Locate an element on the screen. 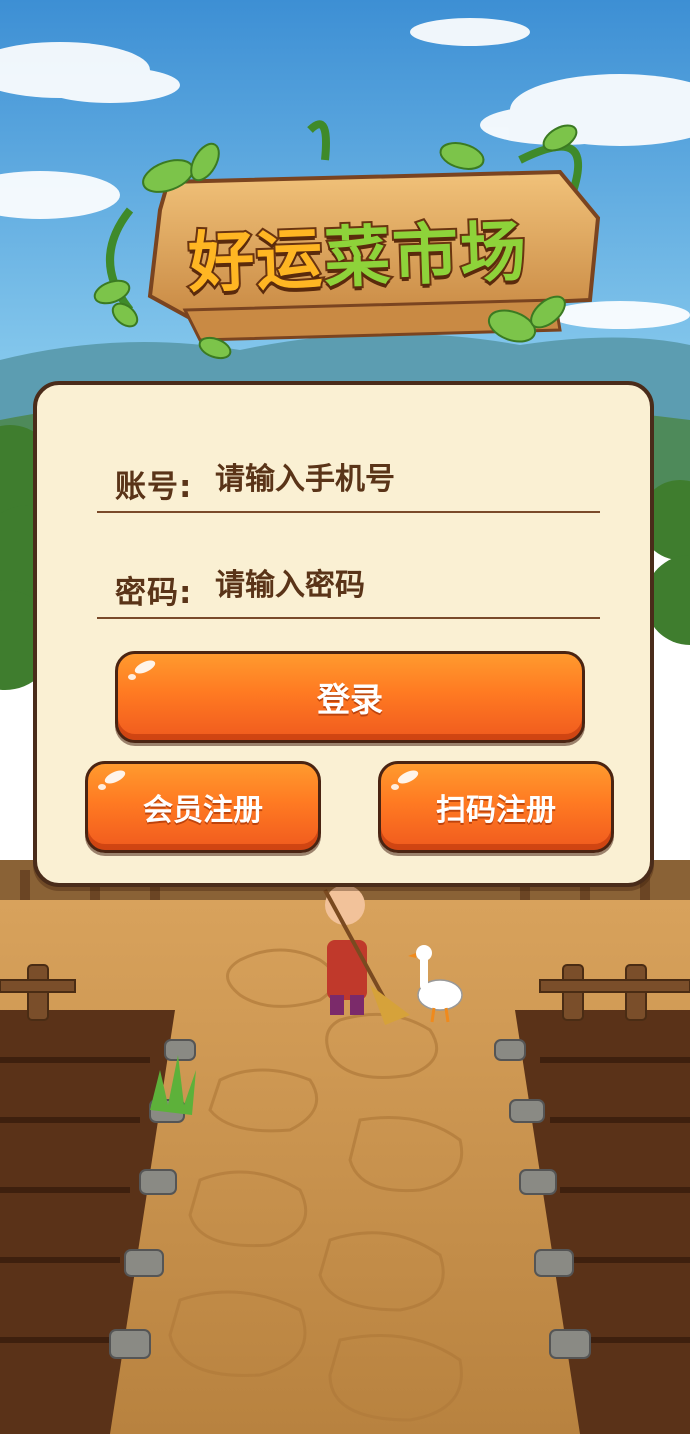  member-register-button: 会员注册 is located at coordinates (203, 807).